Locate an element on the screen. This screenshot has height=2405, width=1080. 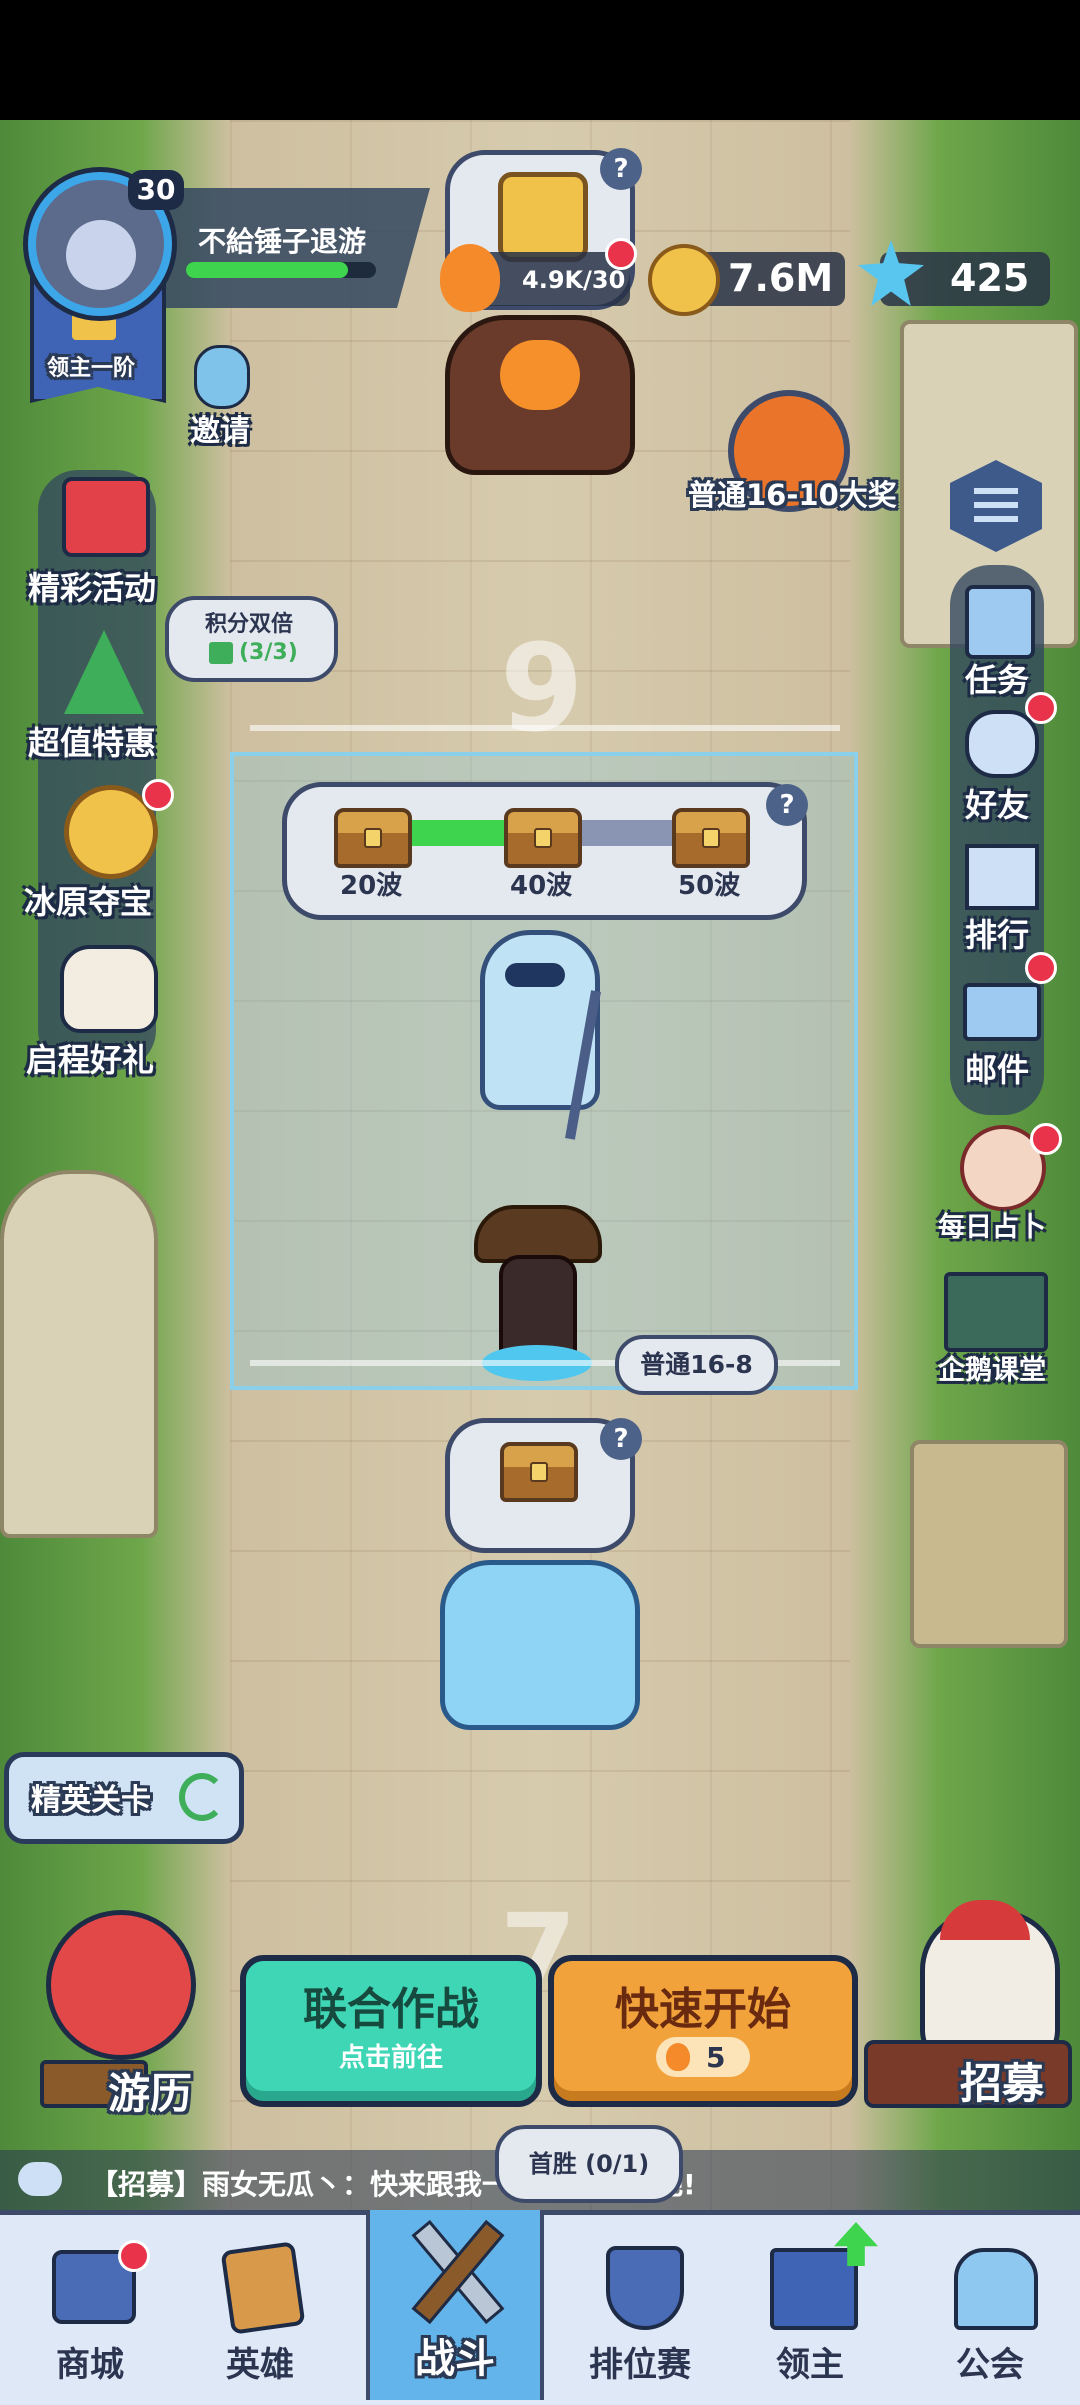
penguin-class-button: 企鹅课堂 is located at coordinates (1000, 1328).